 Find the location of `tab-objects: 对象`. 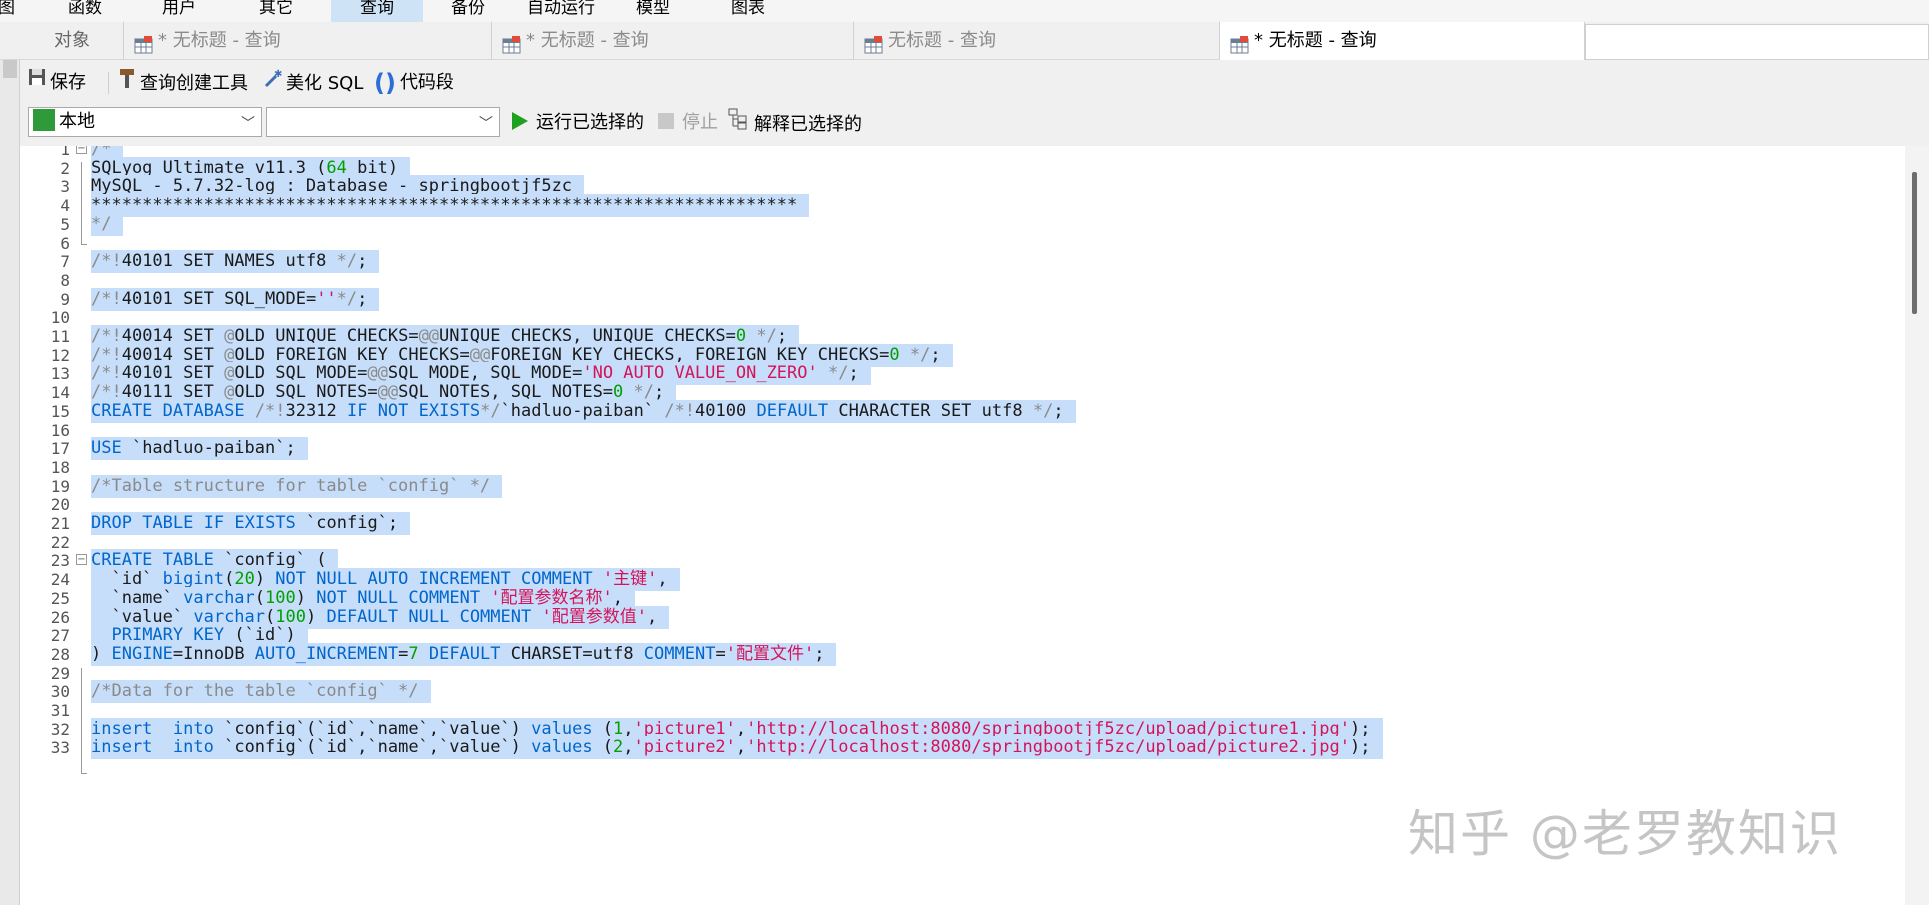

tab-objects: 对象 is located at coordinates (72, 41).